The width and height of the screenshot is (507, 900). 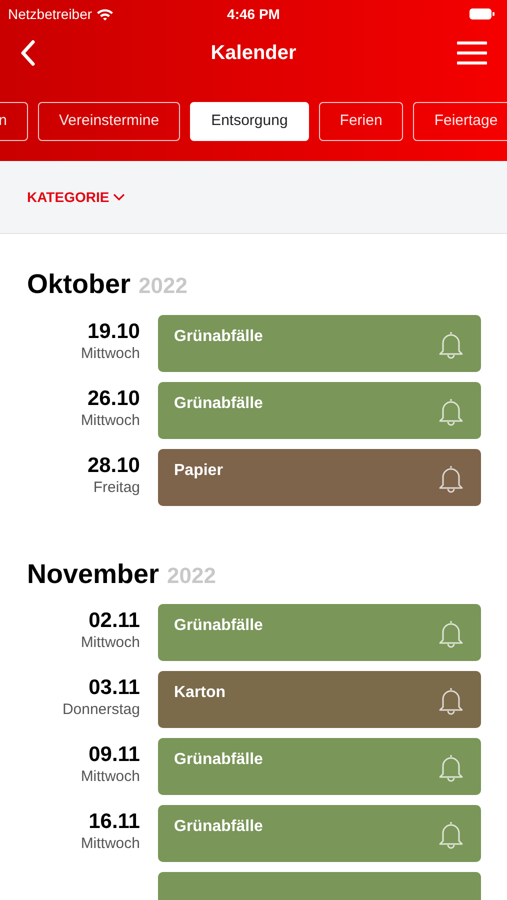 What do you see at coordinates (50, 14) in the screenshot?
I see `carrier-text: Netzbetreiber` at bounding box center [50, 14].